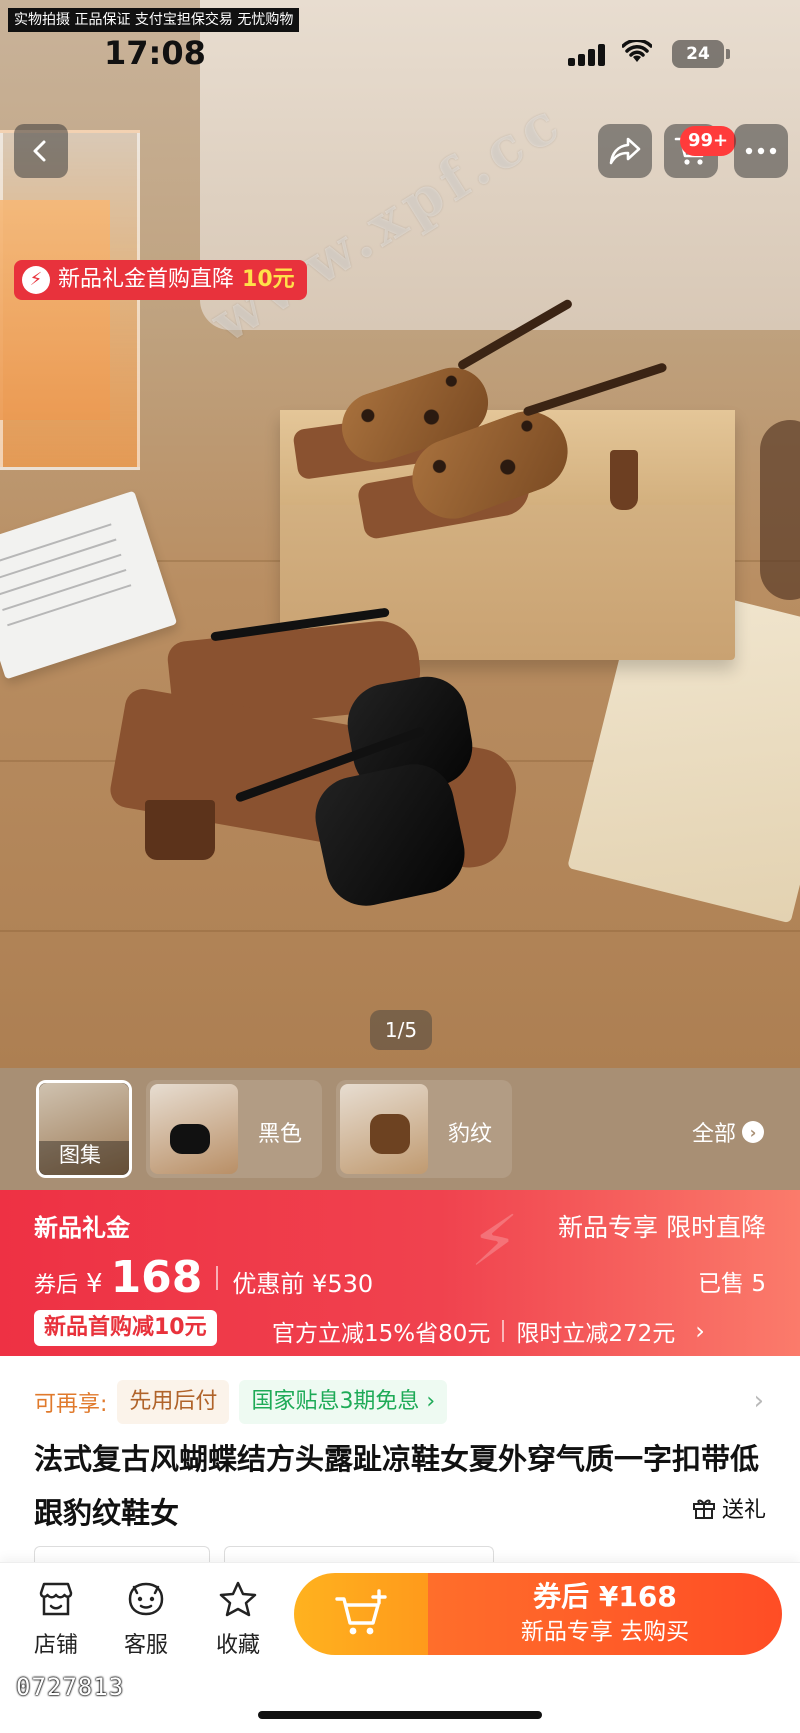 The height and width of the screenshot is (1733, 800). What do you see at coordinates (605, 1596) in the screenshot?
I see `buy-now-price: 券后 ¥168` at bounding box center [605, 1596].